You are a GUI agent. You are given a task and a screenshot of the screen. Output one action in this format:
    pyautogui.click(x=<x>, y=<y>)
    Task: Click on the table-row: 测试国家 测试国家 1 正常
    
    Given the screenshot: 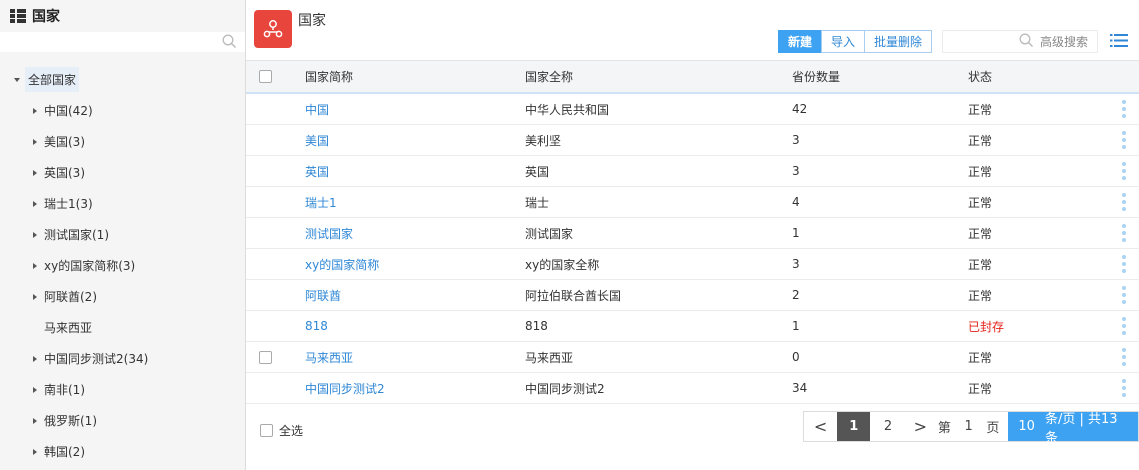 What is the action you would take?
    pyautogui.click(x=692, y=233)
    